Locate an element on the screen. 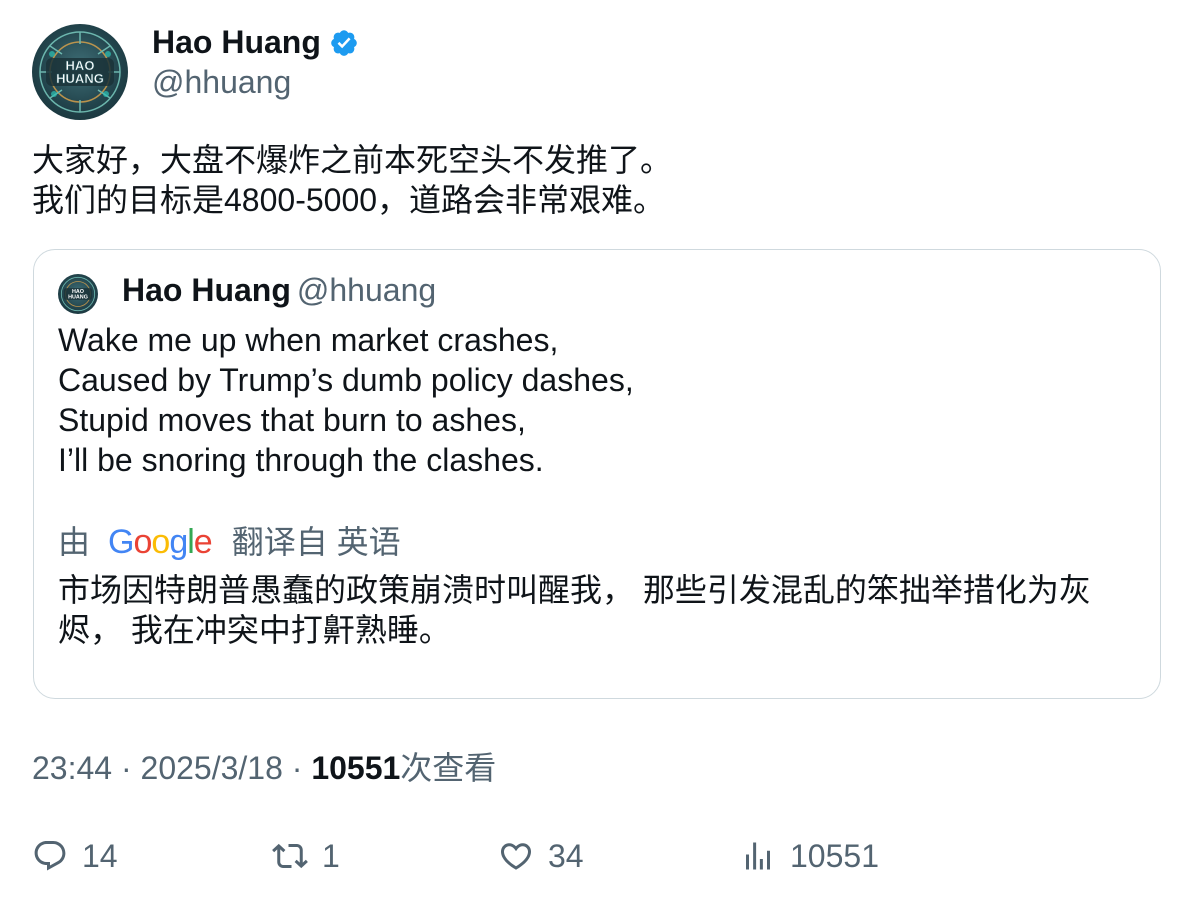 The image size is (1196, 902). quoted-header: Hao Huang @hhuang is located at coordinates (279, 290).